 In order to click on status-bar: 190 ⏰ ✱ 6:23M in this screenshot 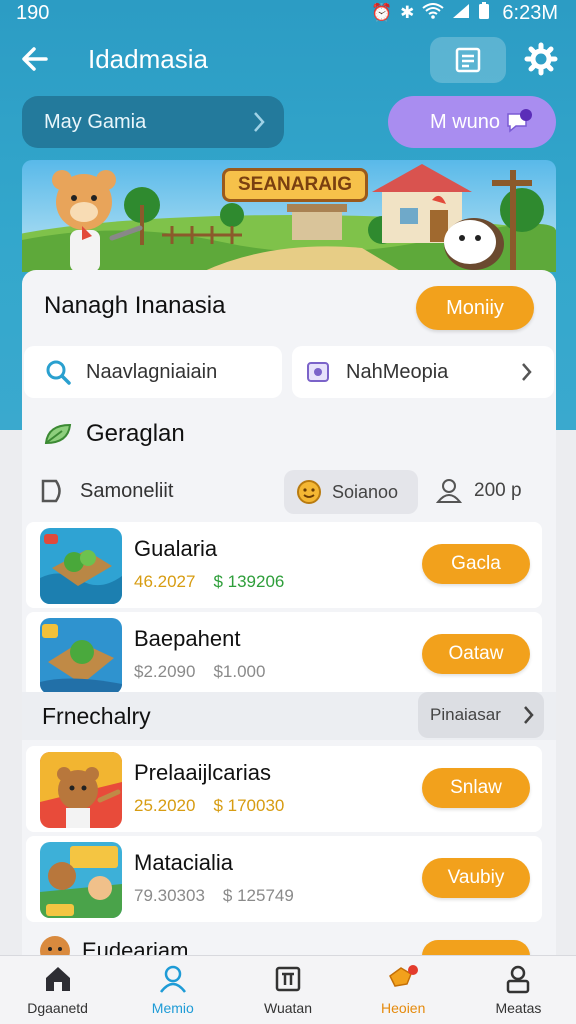, I will do `click(288, 13)`.